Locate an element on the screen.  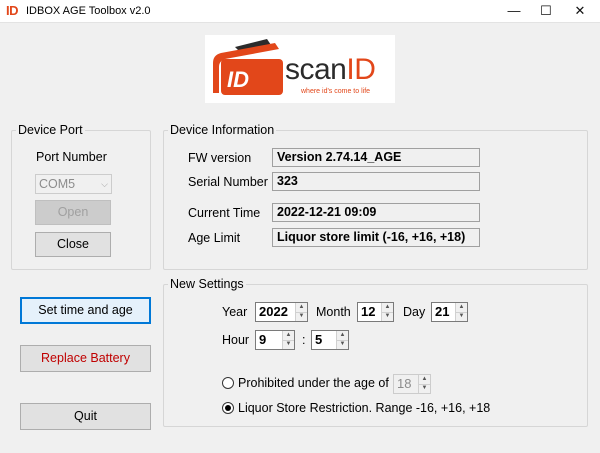
maximize-icon: ☐ is located at coordinates (546, 10).